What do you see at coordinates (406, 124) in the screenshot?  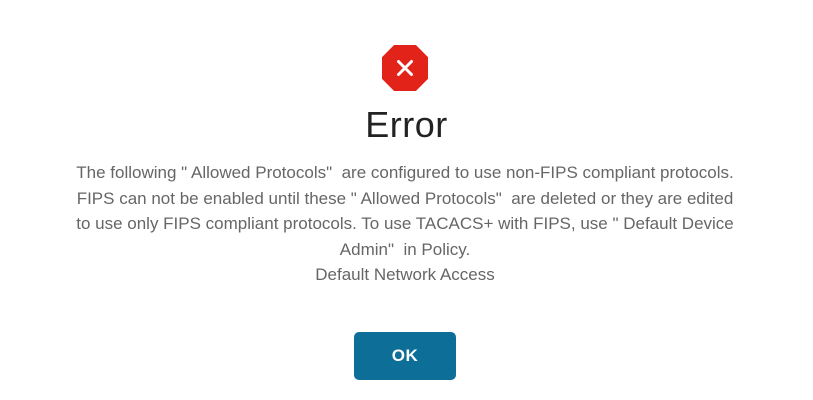 I see `dialog-title: Error` at bounding box center [406, 124].